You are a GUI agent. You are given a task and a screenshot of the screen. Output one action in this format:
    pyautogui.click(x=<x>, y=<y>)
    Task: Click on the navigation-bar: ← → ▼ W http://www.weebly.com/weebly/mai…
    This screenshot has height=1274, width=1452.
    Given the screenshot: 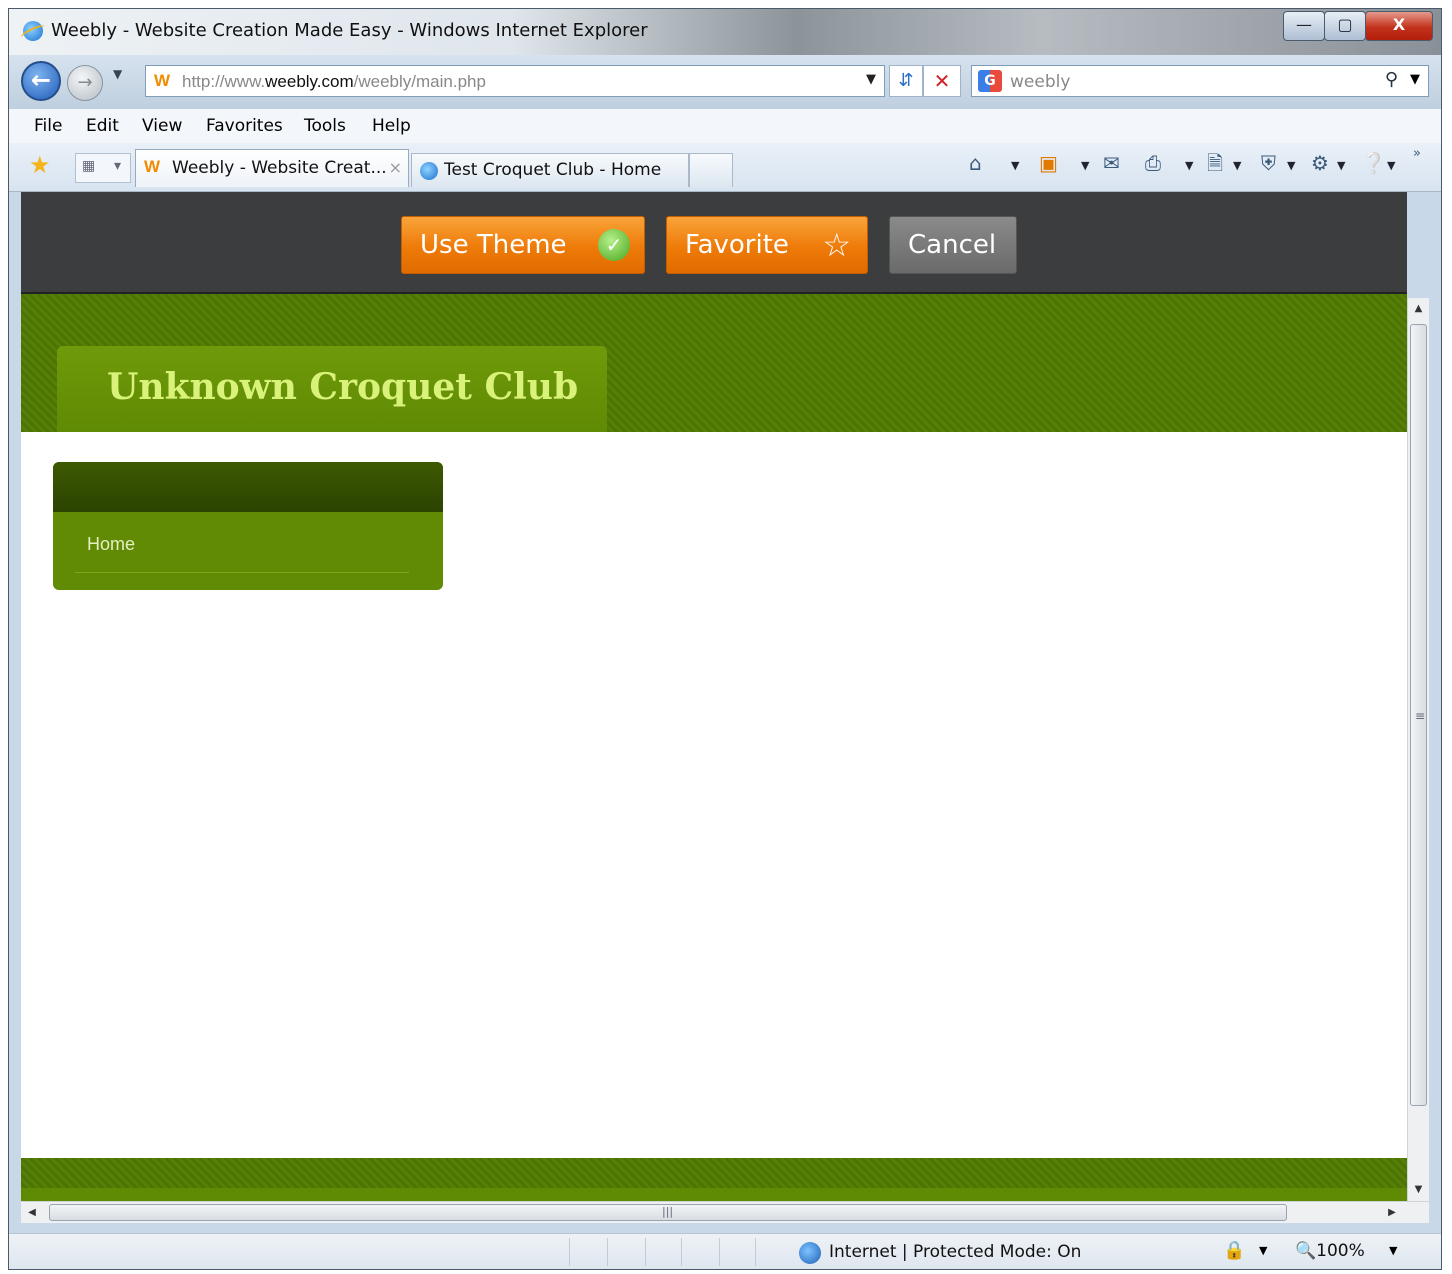 What is the action you would take?
    pyautogui.click(x=725, y=82)
    